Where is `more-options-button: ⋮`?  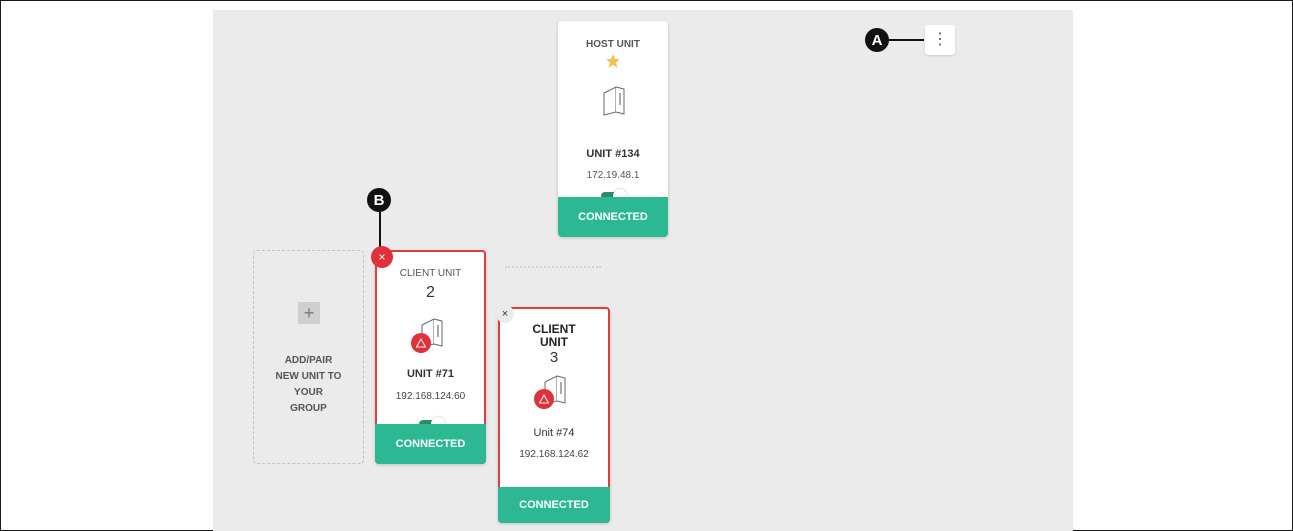 more-options-button: ⋮ is located at coordinates (940, 40).